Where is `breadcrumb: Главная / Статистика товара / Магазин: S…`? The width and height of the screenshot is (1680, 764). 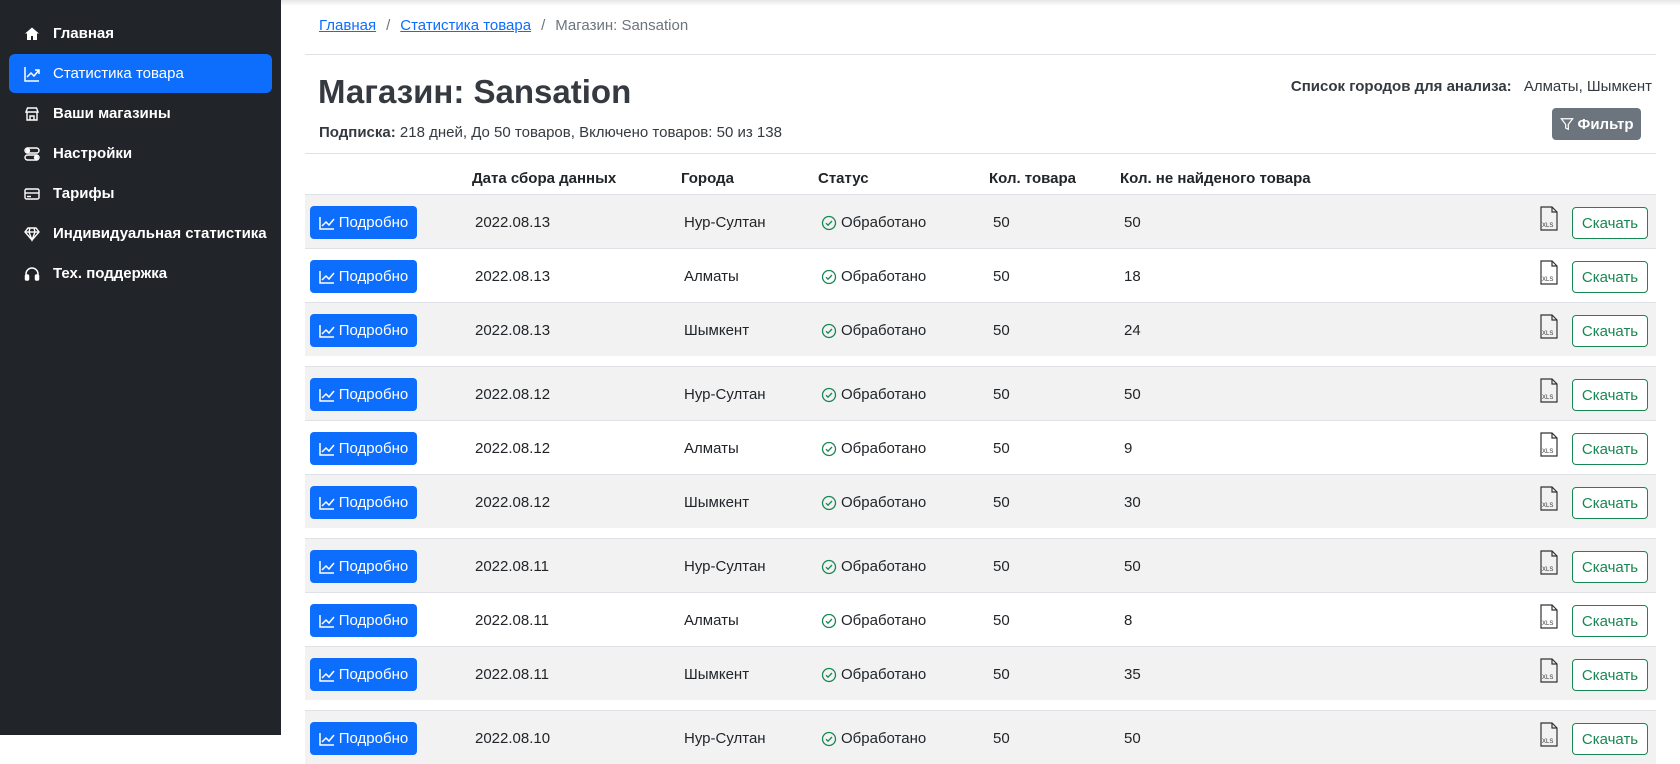 breadcrumb: Главная / Статистика товара / Магазин: S… is located at coordinates (503, 25).